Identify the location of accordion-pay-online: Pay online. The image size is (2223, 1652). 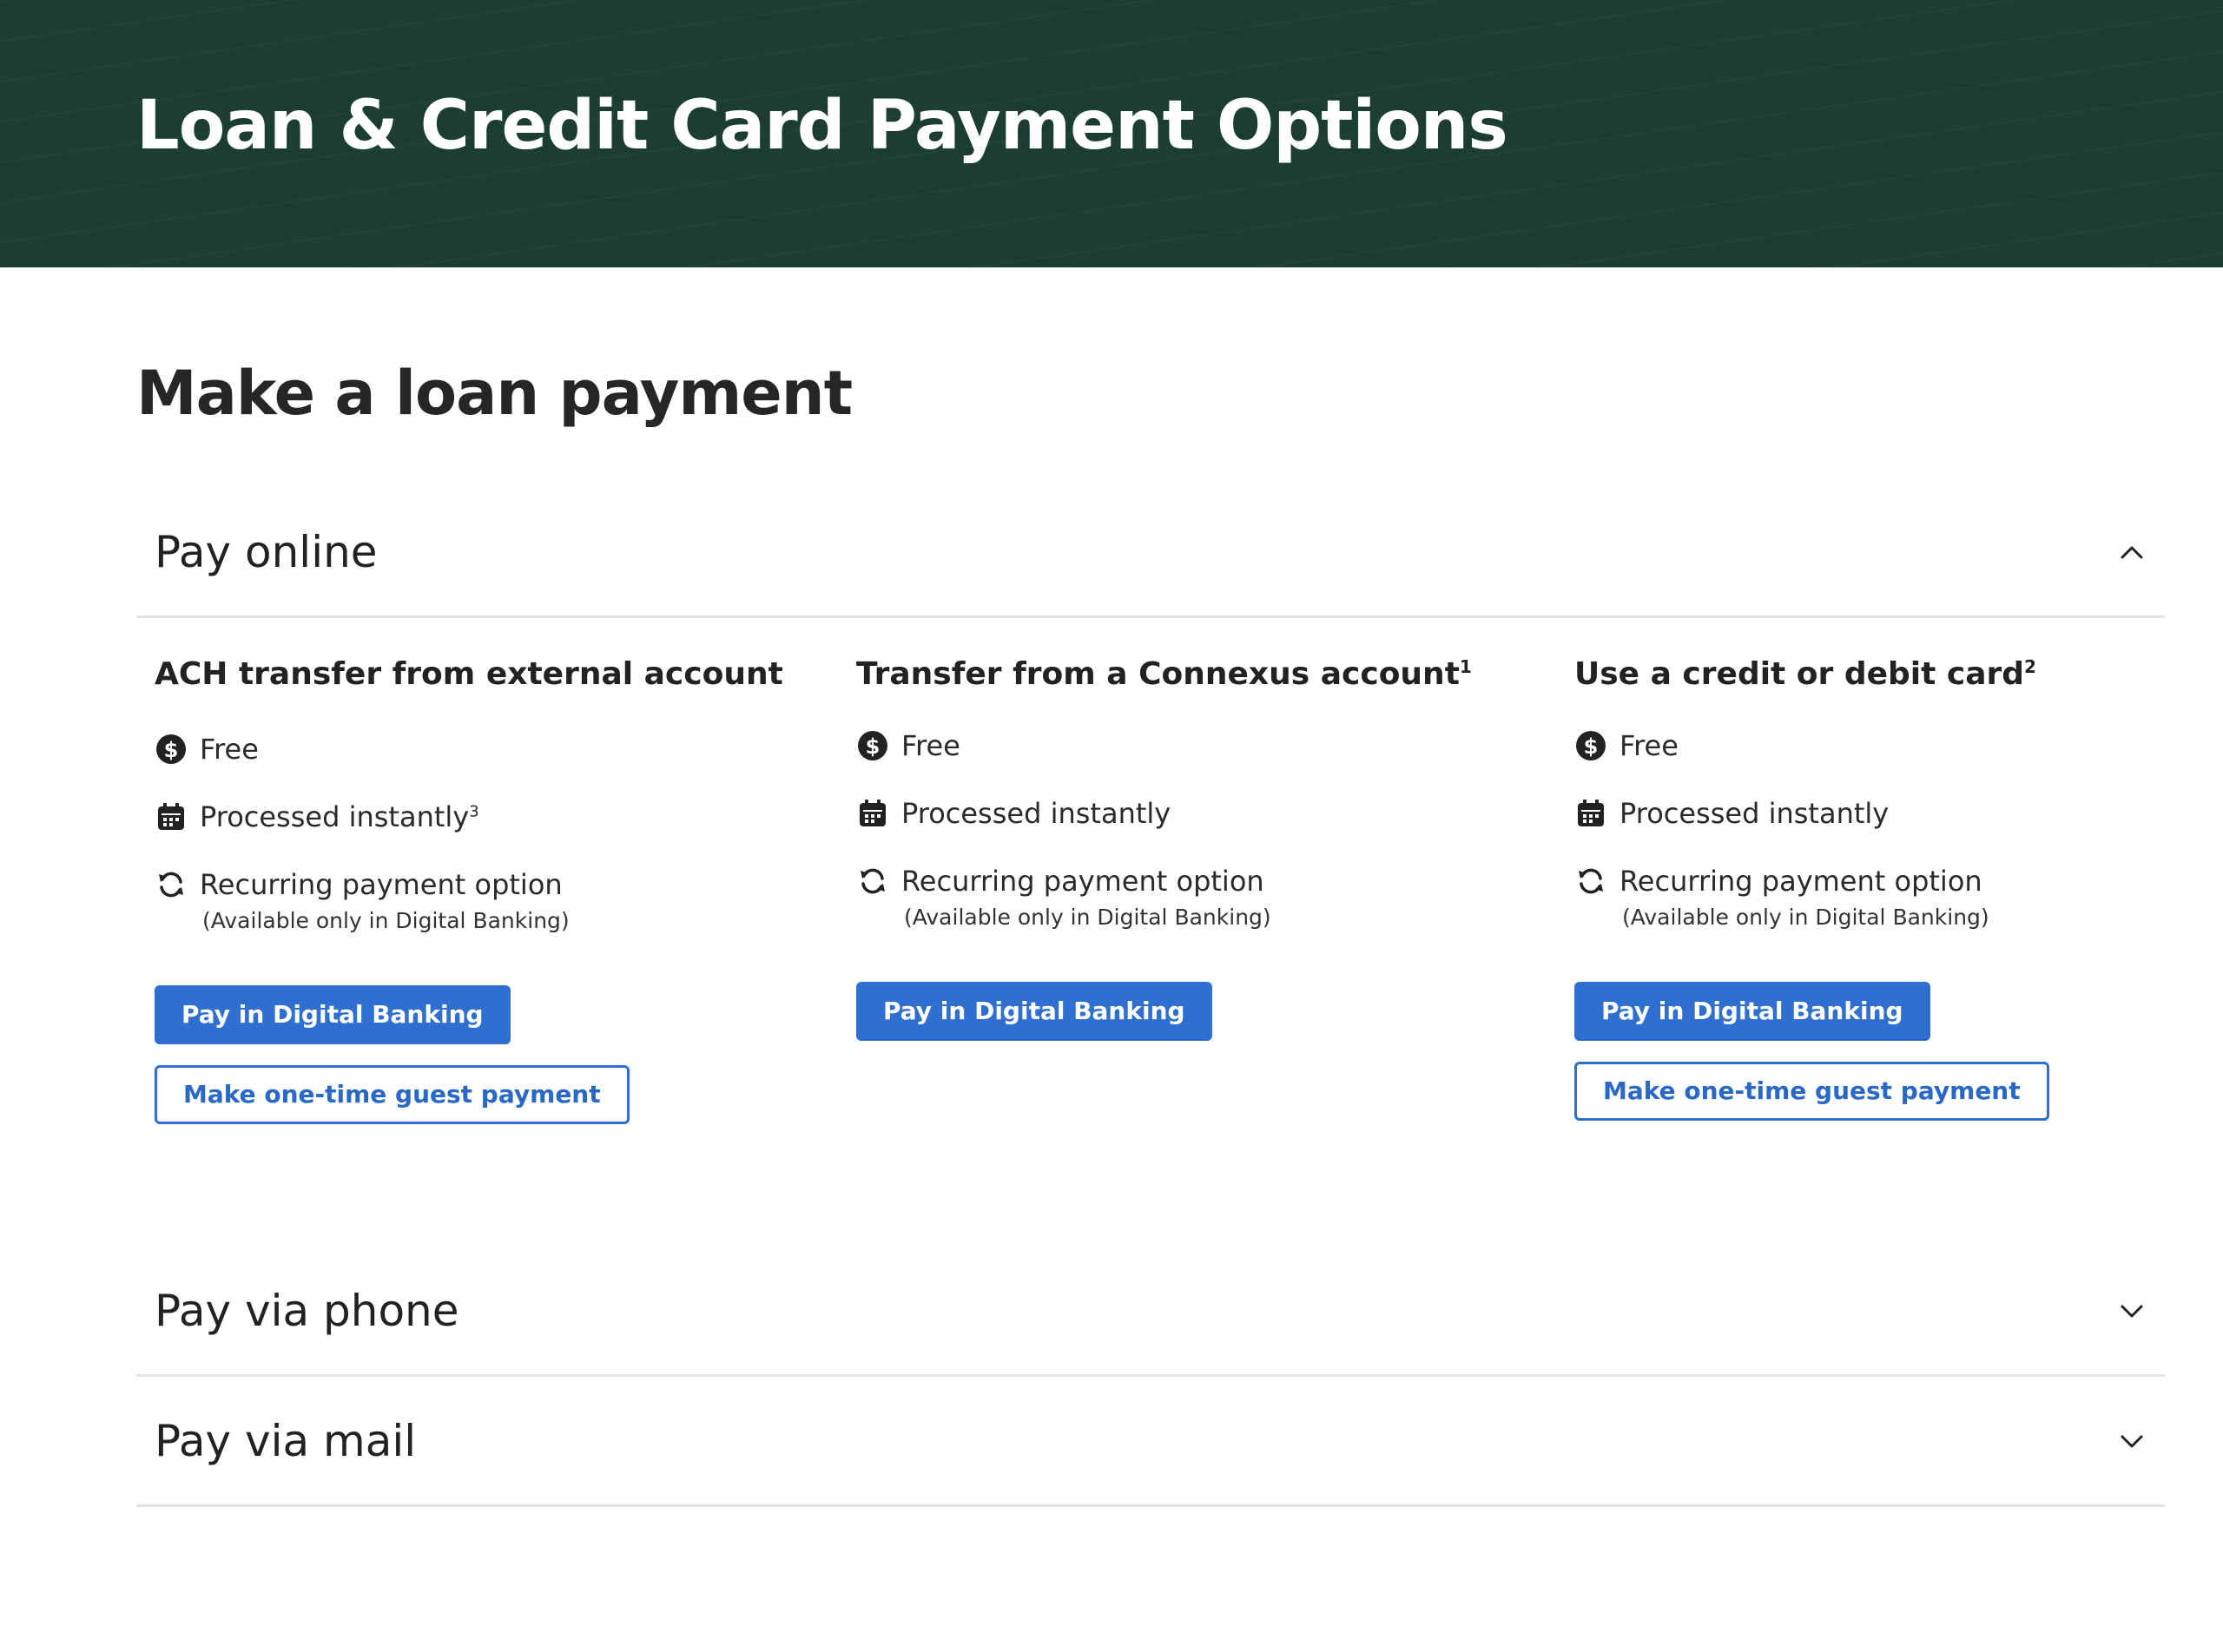
(1150, 553).